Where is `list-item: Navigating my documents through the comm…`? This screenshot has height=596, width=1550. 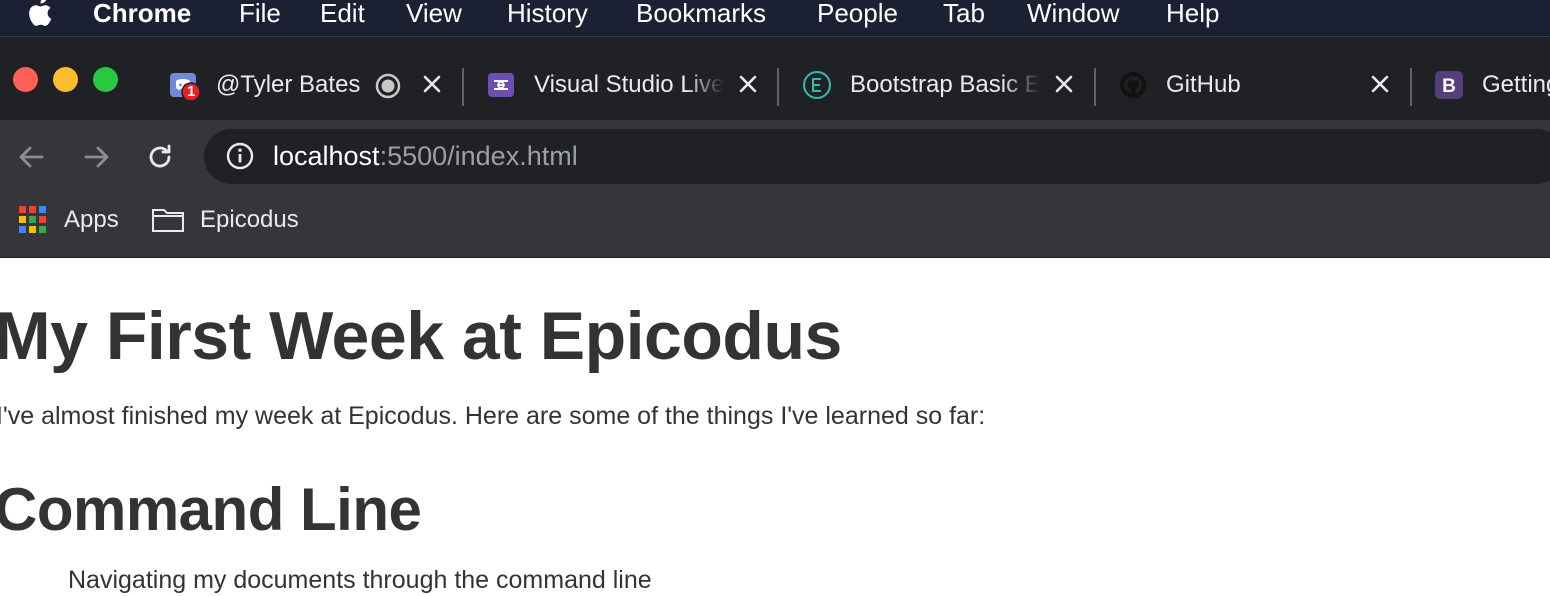
list-item: Navigating my documents through the comm… is located at coordinates (360, 580).